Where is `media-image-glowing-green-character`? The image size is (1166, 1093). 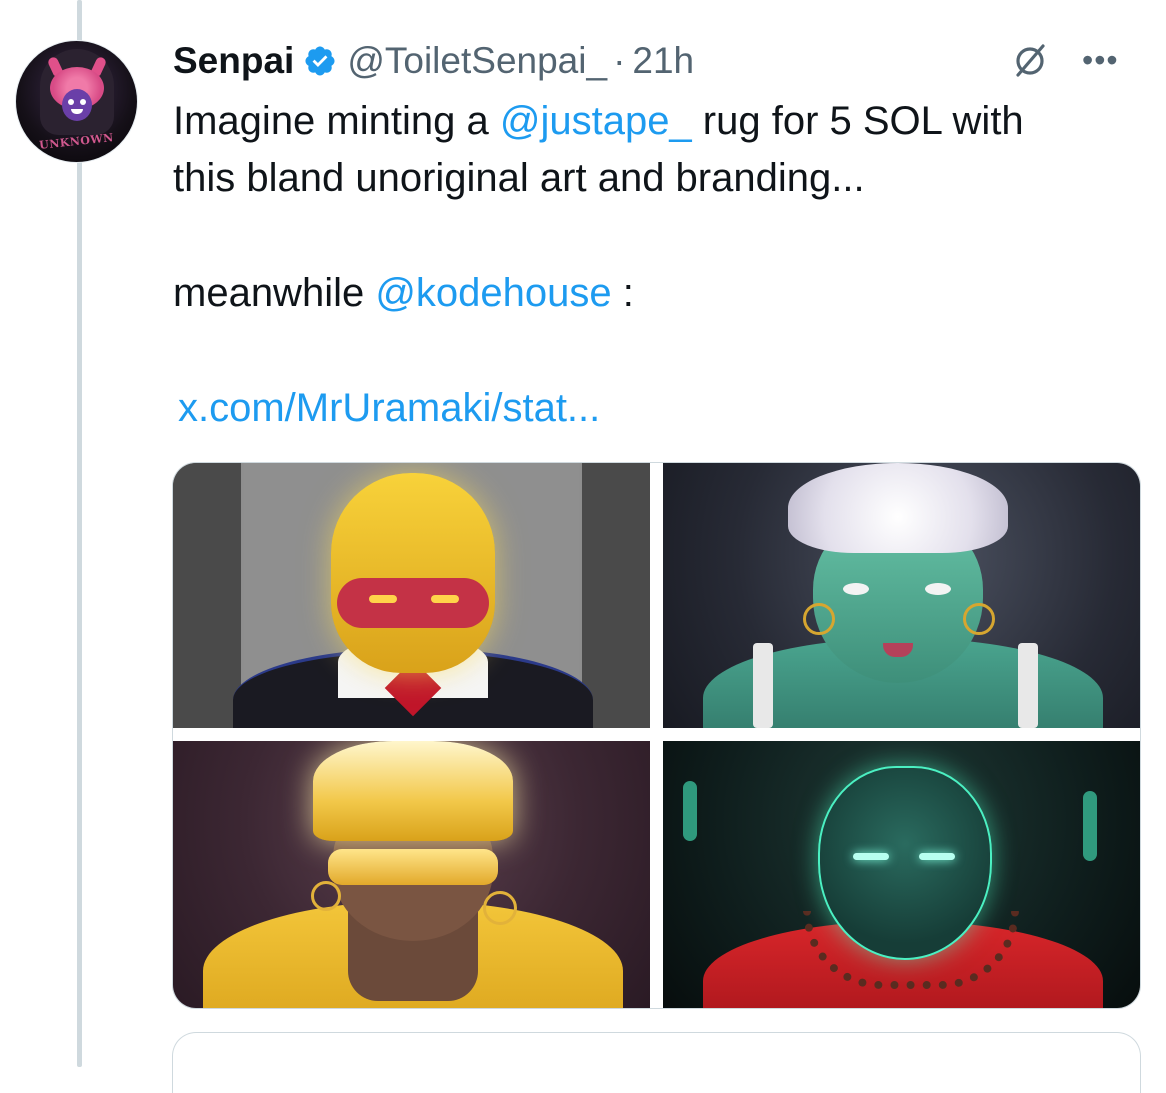 media-image-glowing-green-character is located at coordinates (901, 874).